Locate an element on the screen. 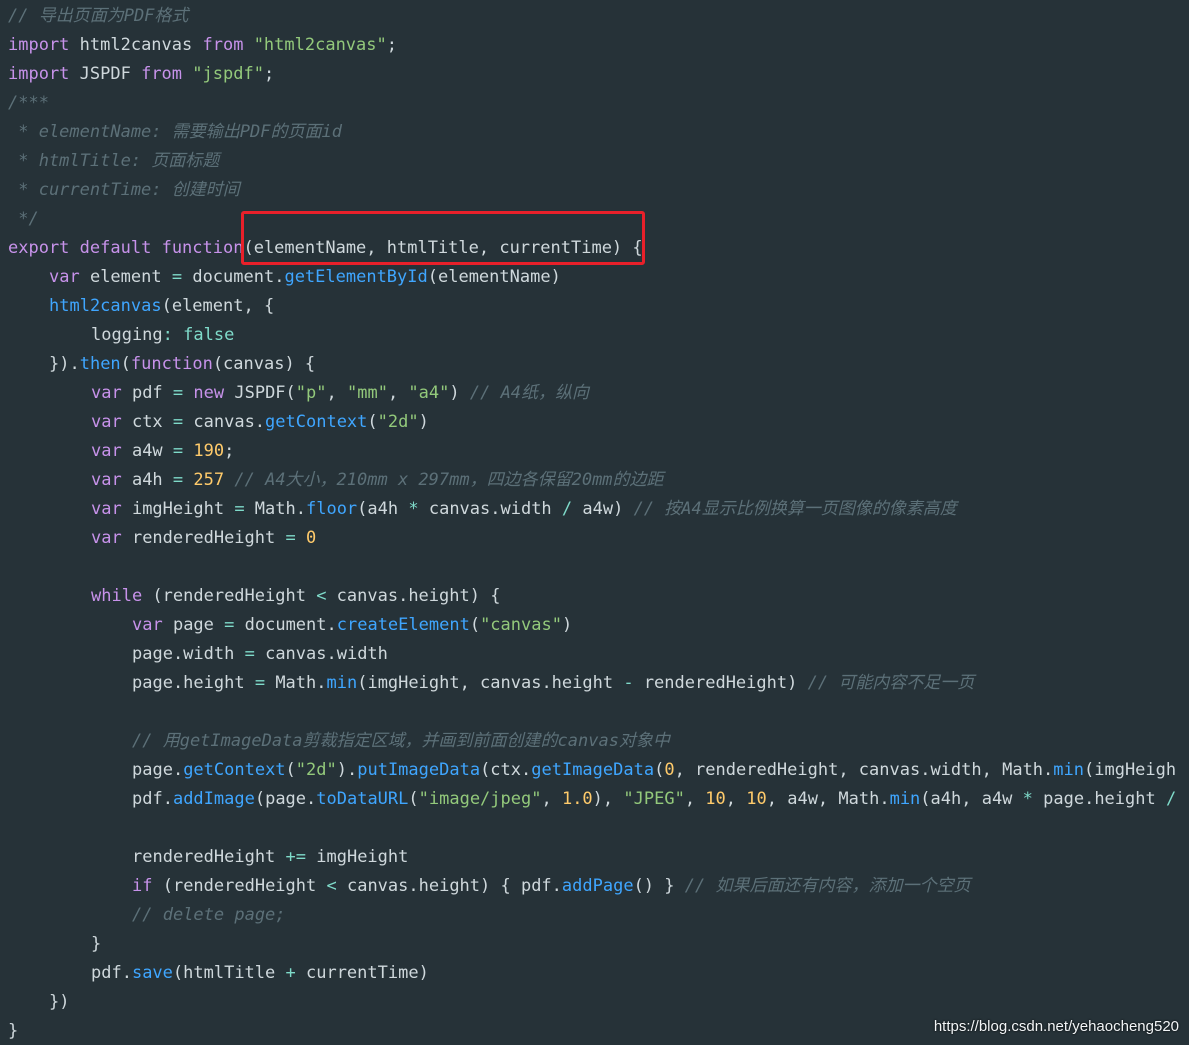  code-token: (a4h is located at coordinates (383, 509).